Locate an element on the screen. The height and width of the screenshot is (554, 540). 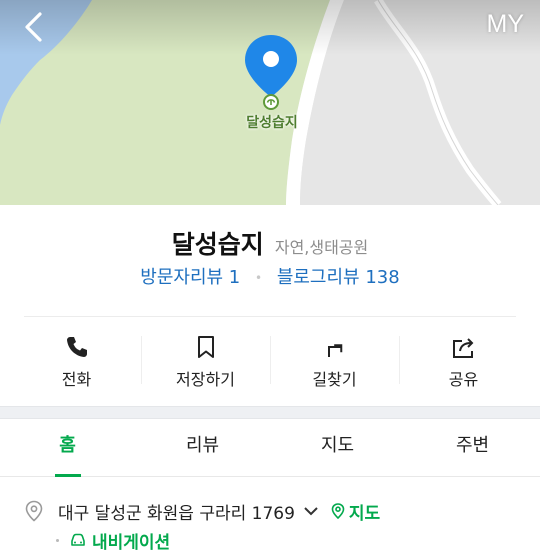
tab-review: 리뷰 is located at coordinates (202, 447).